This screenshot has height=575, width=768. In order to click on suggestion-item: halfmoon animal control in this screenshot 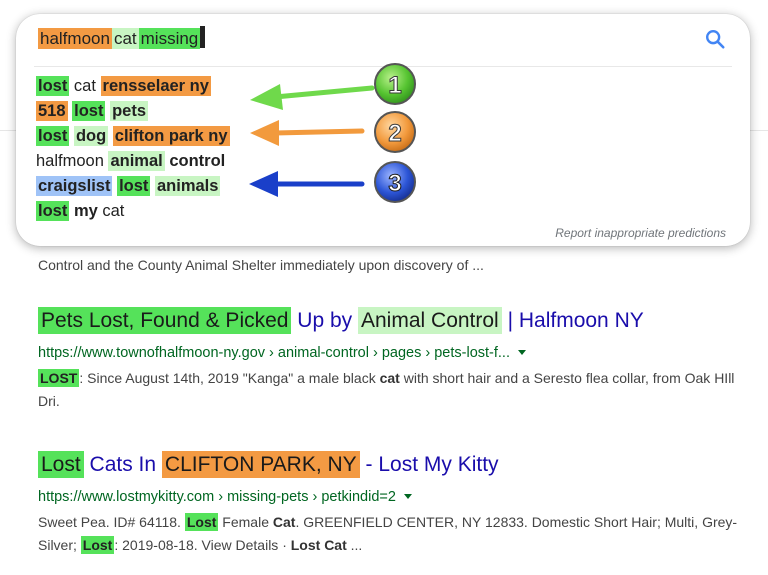, I will do `click(133, 161)`.